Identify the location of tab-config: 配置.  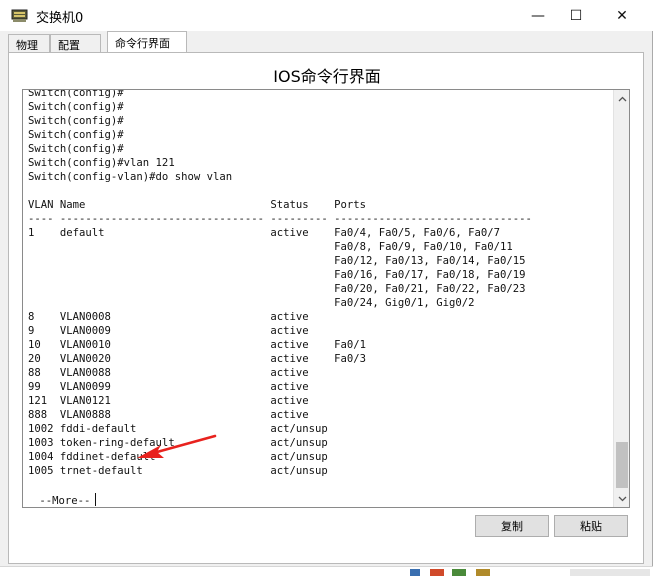
(75, 43).